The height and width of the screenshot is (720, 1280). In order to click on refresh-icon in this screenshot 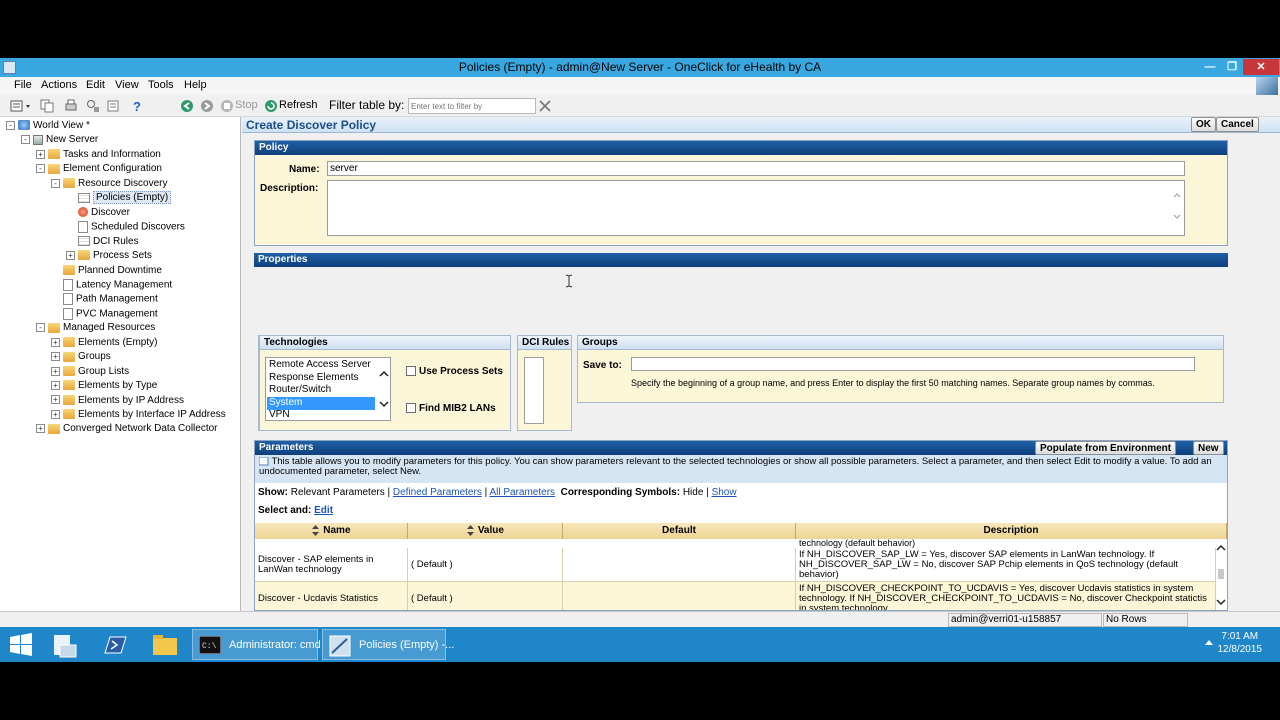, I will do `click(271, 106)`.